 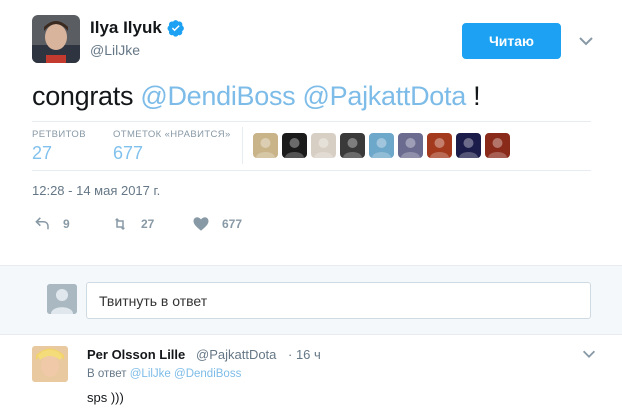 What do you see at coordinates (105, 397) in the screenshot?
I see `reply-text: sps )))` at bounding box center [105, 397].